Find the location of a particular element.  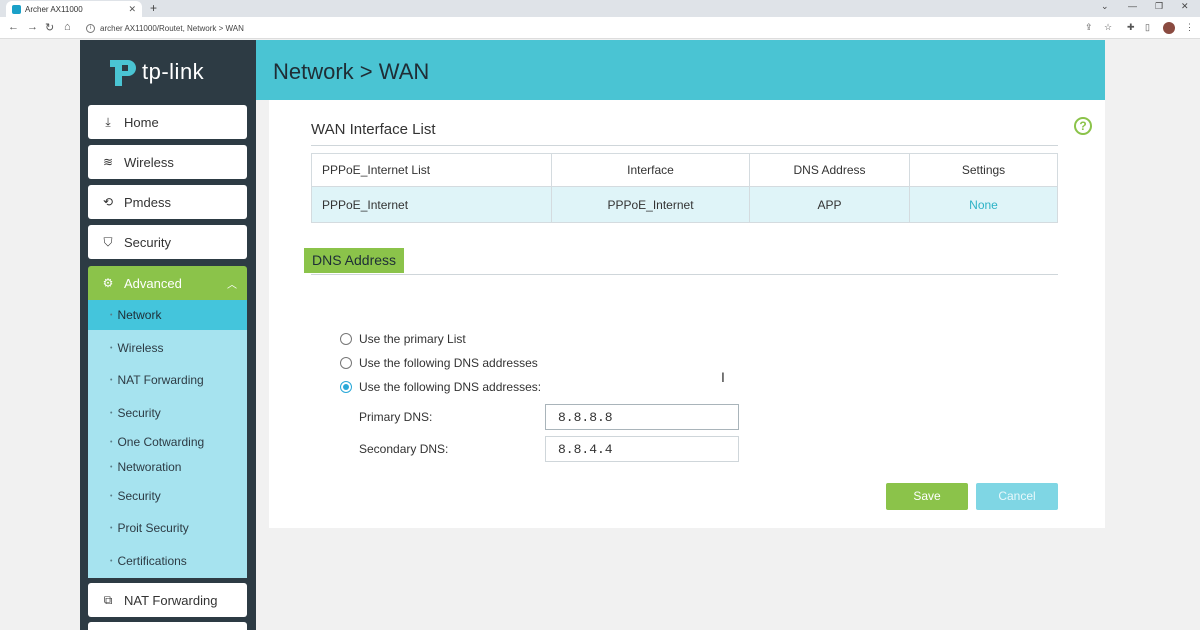

radio-button-selected is located at coordinates (346, 387).